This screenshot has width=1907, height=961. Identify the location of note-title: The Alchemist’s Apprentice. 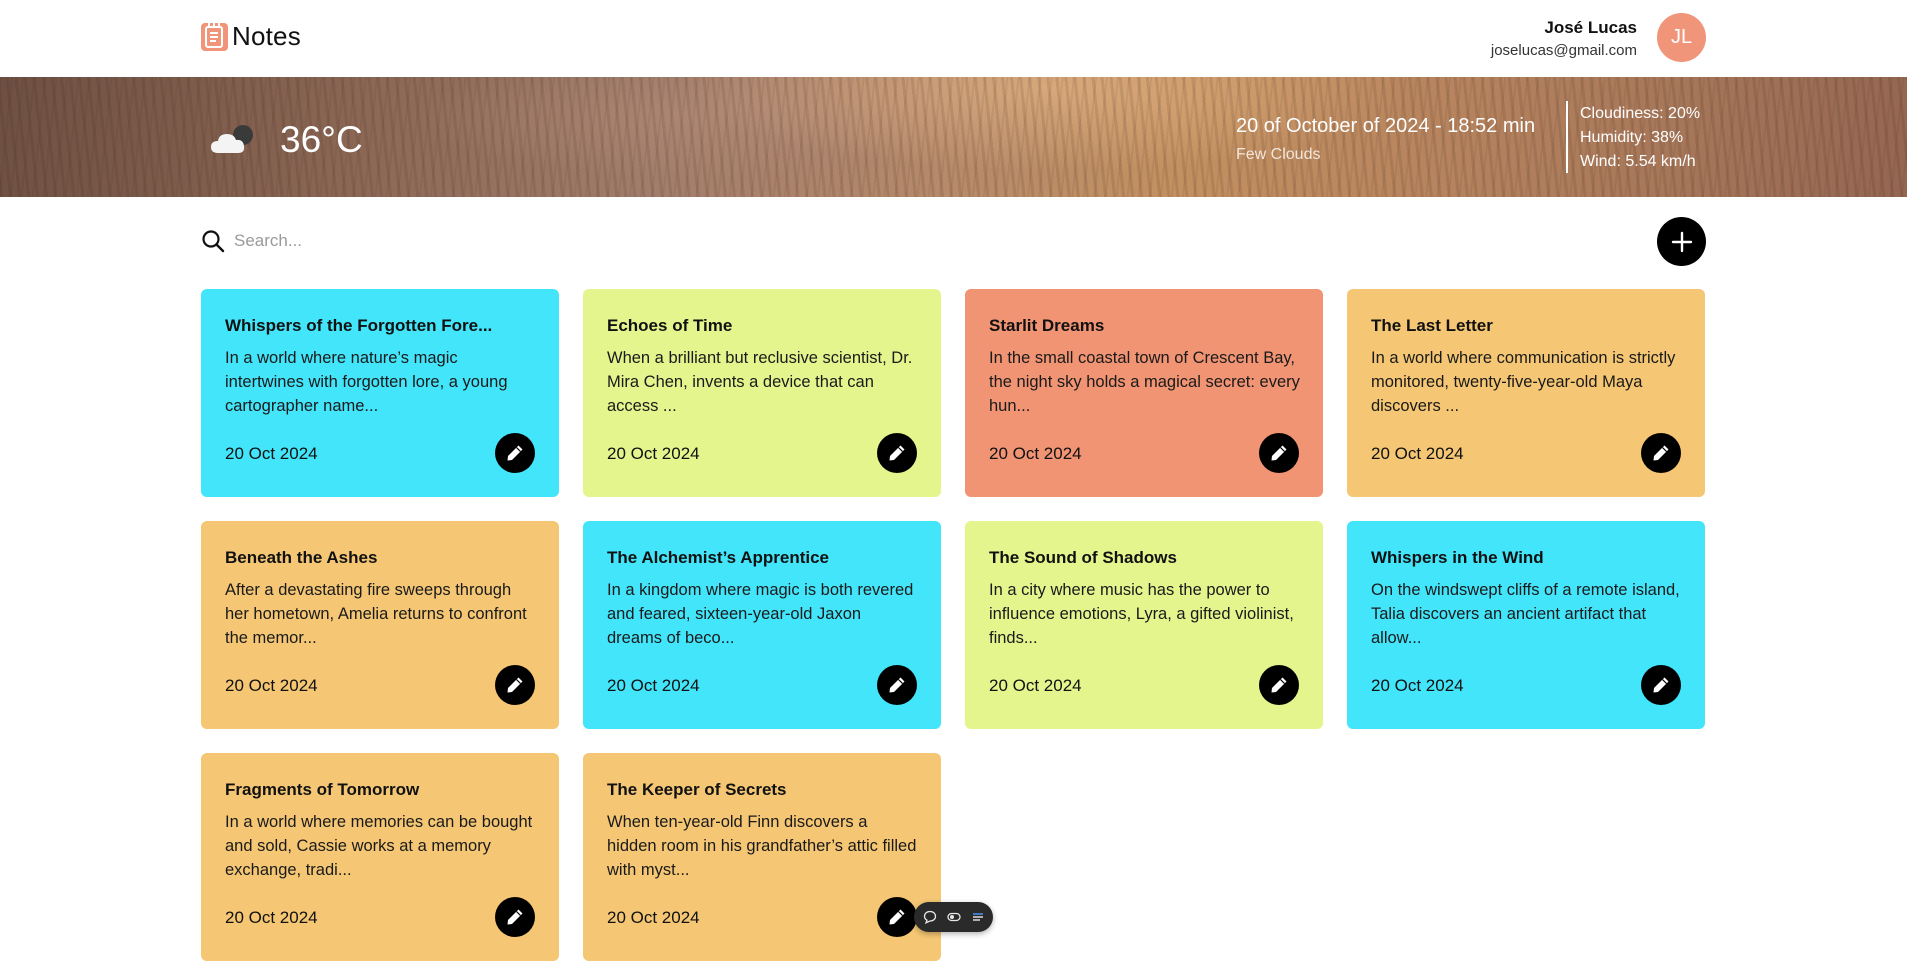
(718, 557).